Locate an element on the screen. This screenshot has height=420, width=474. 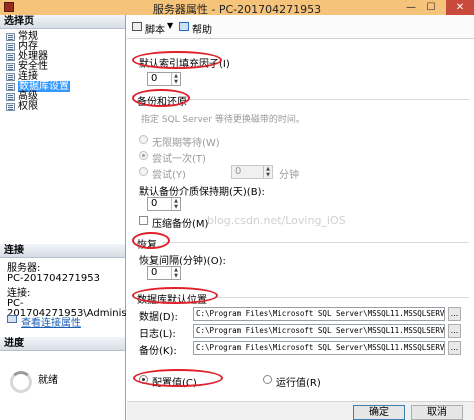
recovery-interval-value: 0 is located at coordinates (154, 272).